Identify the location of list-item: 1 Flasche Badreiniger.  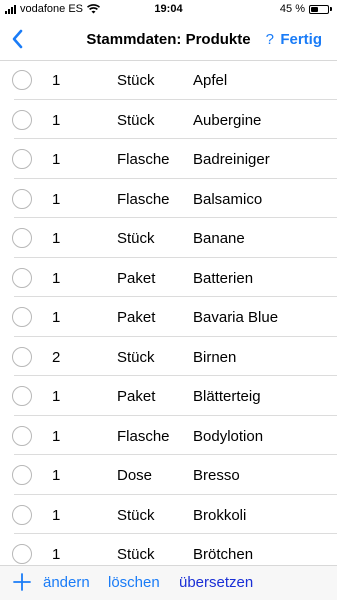
(168, 159).